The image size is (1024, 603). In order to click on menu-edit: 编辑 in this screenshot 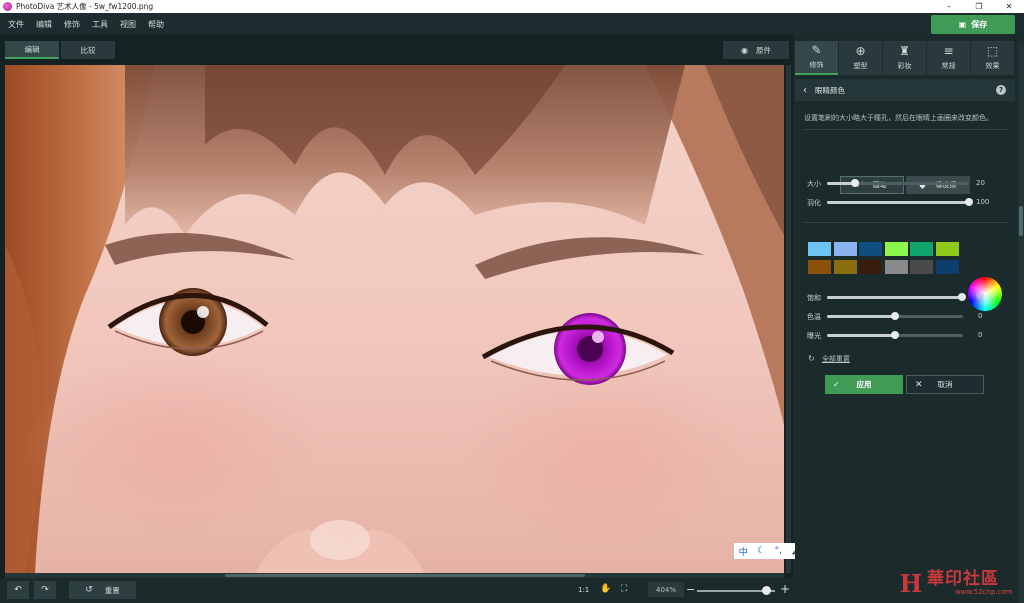, I will do `click(44, 24)`.